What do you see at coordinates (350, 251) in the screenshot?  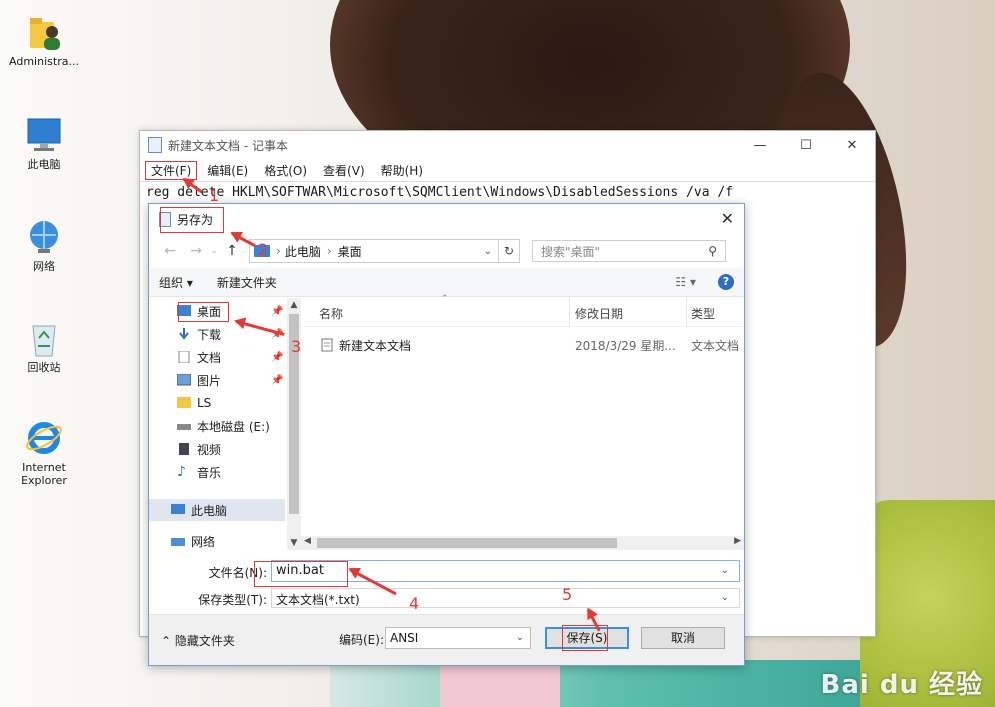 I see `breadcrumb-desktop: 桌面` at bounding box center [350, 251].